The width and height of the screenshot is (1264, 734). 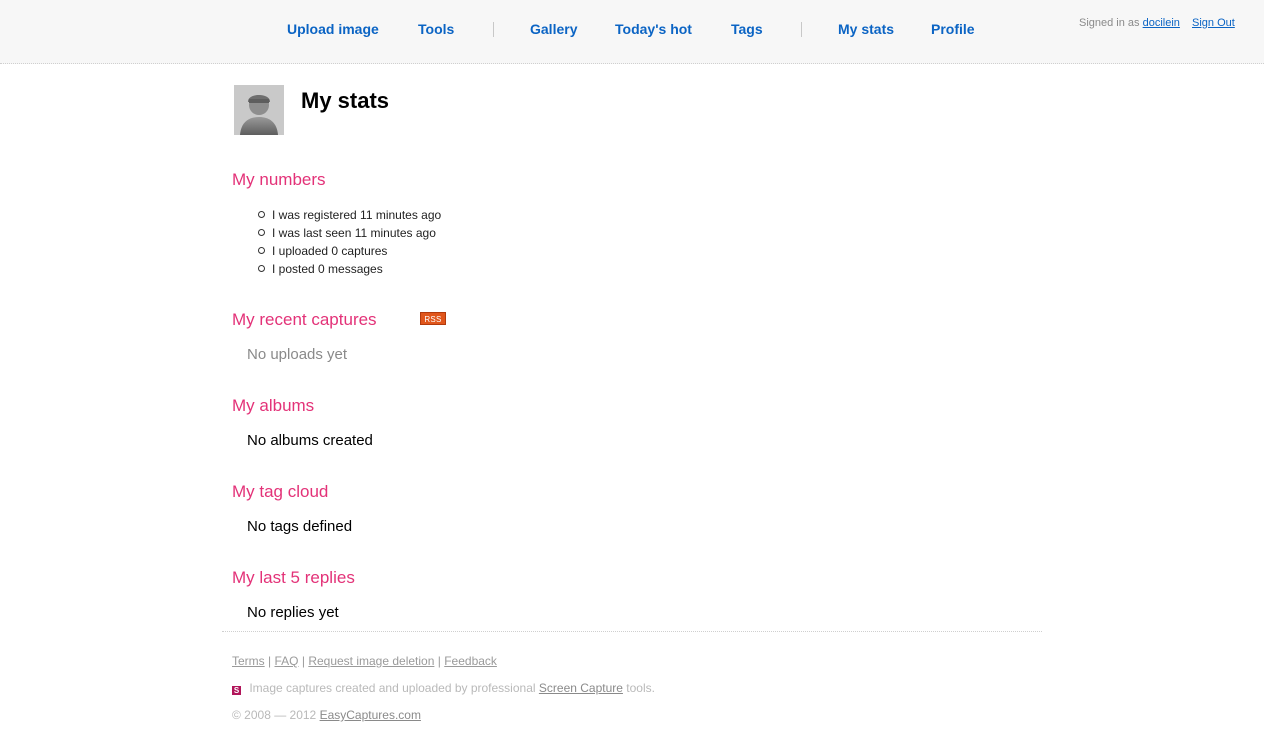 What do you see at coordinates (300, 526) in the screenshot?
I see `empty-tags-message: No tags defined` at bounding box center [300, 526].